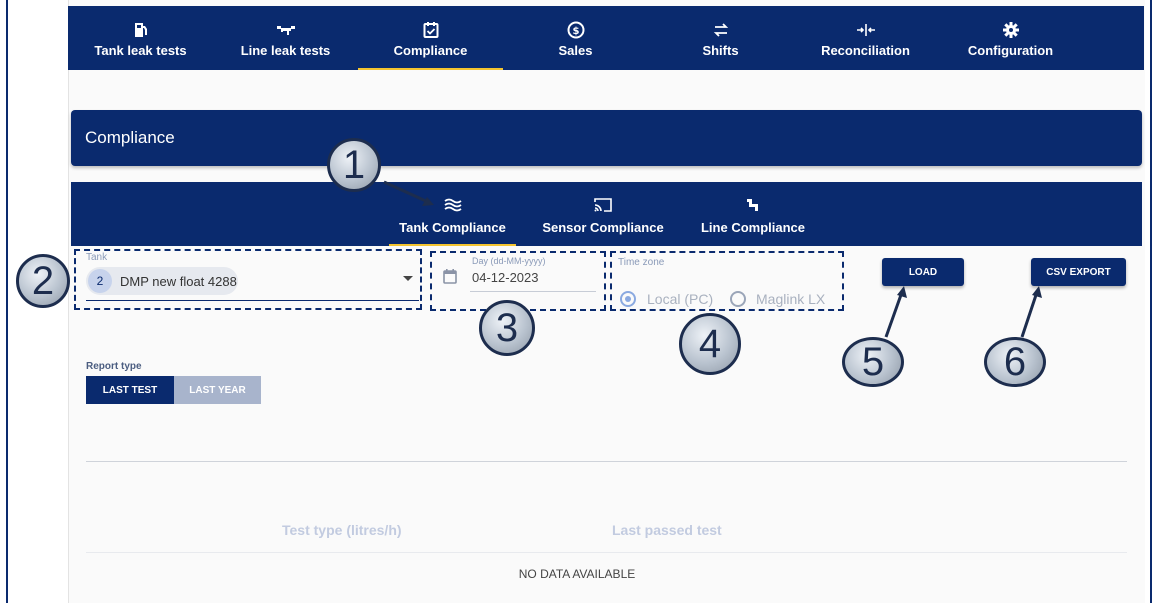  I want to click on tank-chip-text: DMP new float 4288, so click(178, 281).